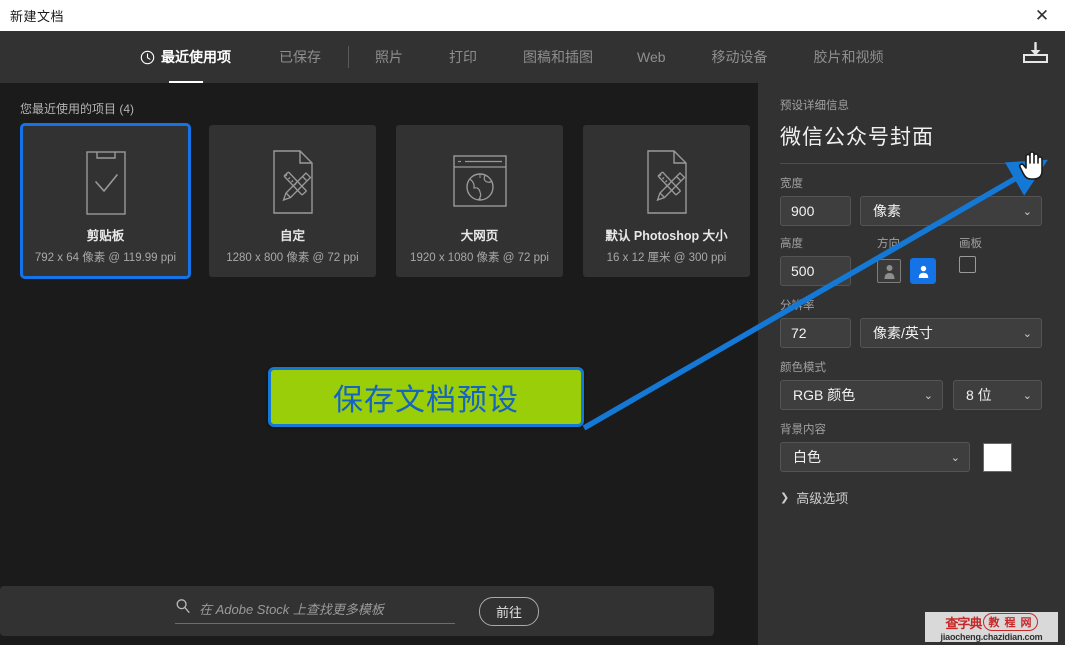  I want to click on tab-art-illustration-label: 图稿和插图, so click(558, 57).